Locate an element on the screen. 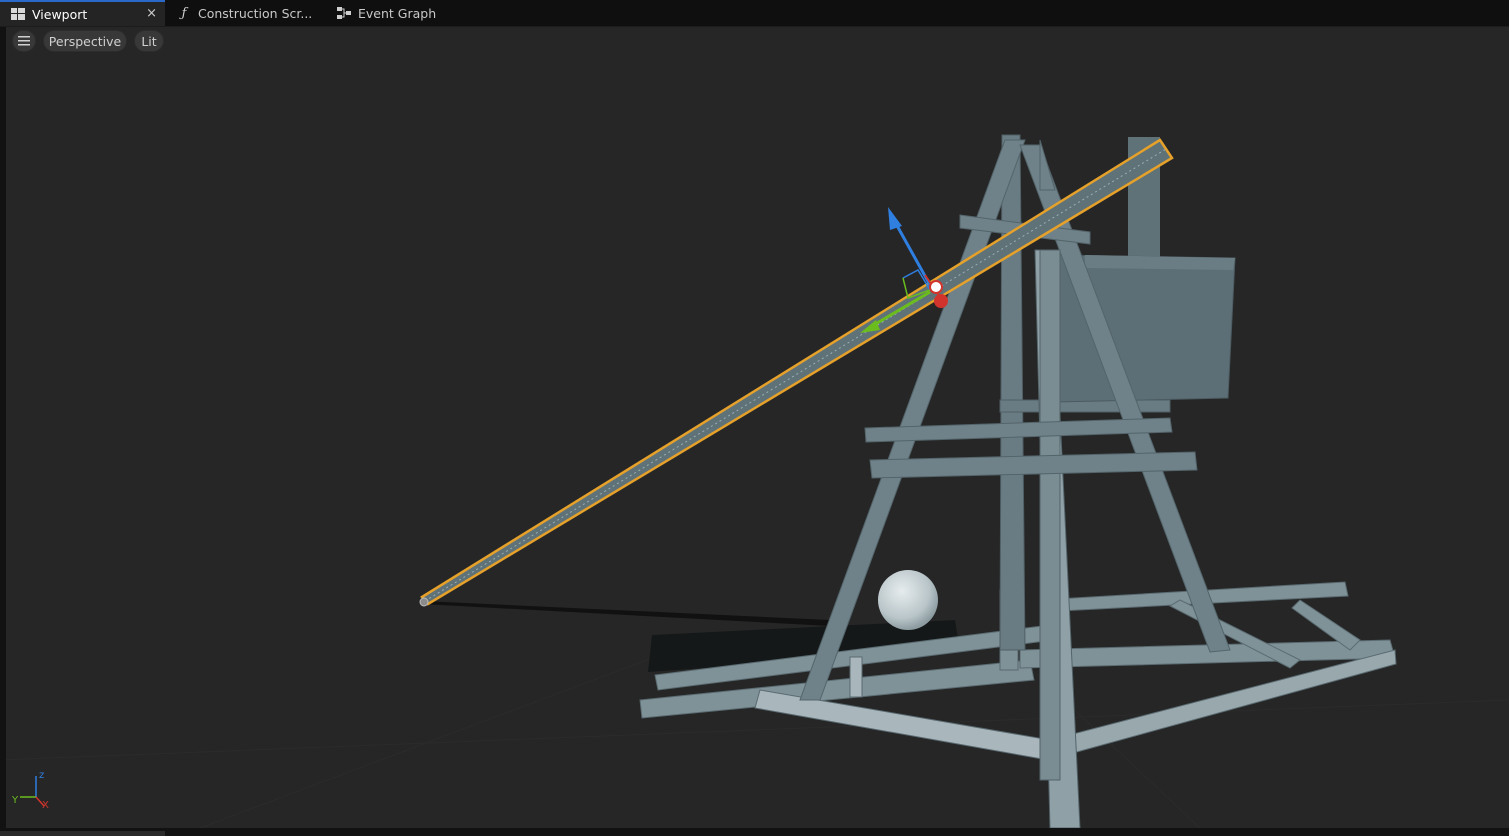  perspective-button: Perspective is located at coordinates (85, 41).